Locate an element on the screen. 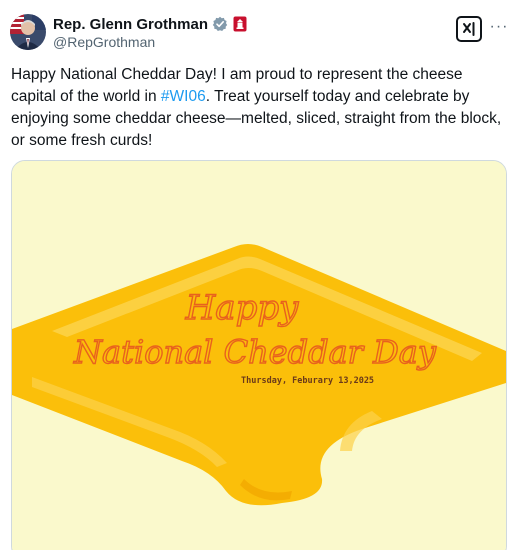  avatar-portrait-icon is located at coordinates (28, 32).